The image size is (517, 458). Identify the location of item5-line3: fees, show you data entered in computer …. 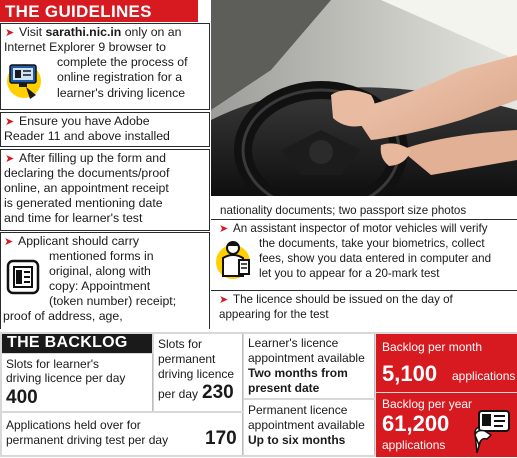
(375, 258).